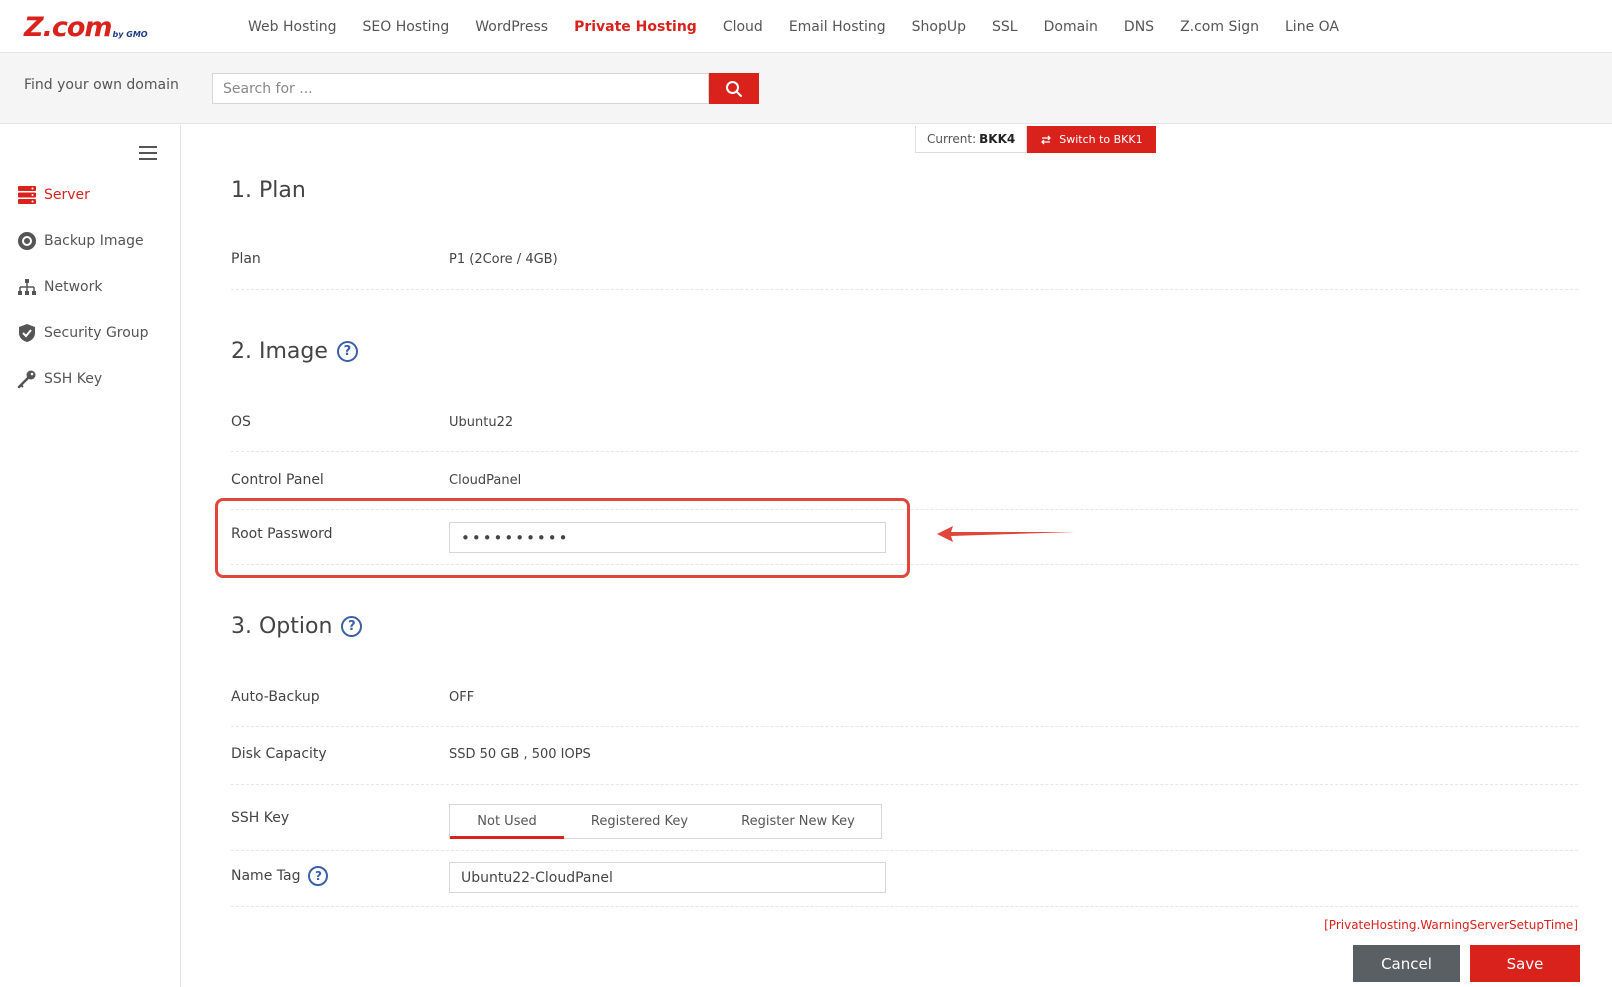 The width and height of the screenshot is (1612, 987). What do you see at coordinates (939, 27) in the screenshot?
I see `nav-item-shopup: ShopUp` at bounding box center [939, 27].